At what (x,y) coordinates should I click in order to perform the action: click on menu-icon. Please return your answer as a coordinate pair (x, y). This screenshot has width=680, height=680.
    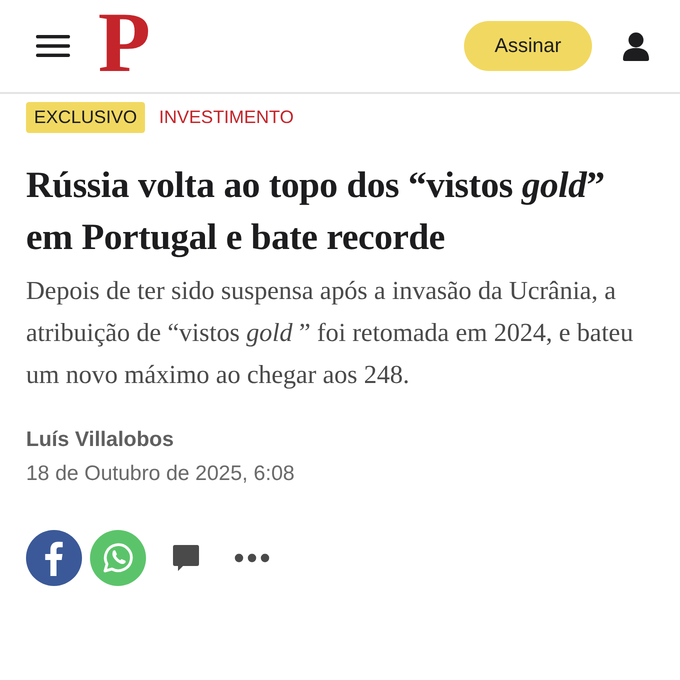
    Looking at the image, I should click on (53, 46).